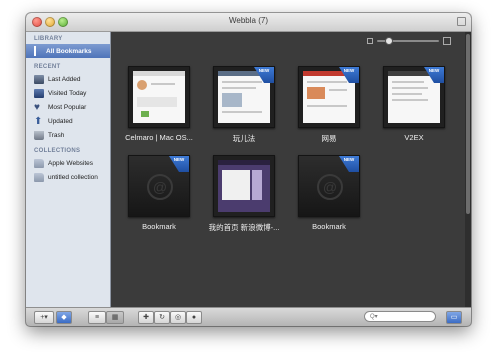  Describe the element at coordinates (68, 107) in the screenshot. I see `sidebar-item-most-popular: ♥ Most Popular` at that location.